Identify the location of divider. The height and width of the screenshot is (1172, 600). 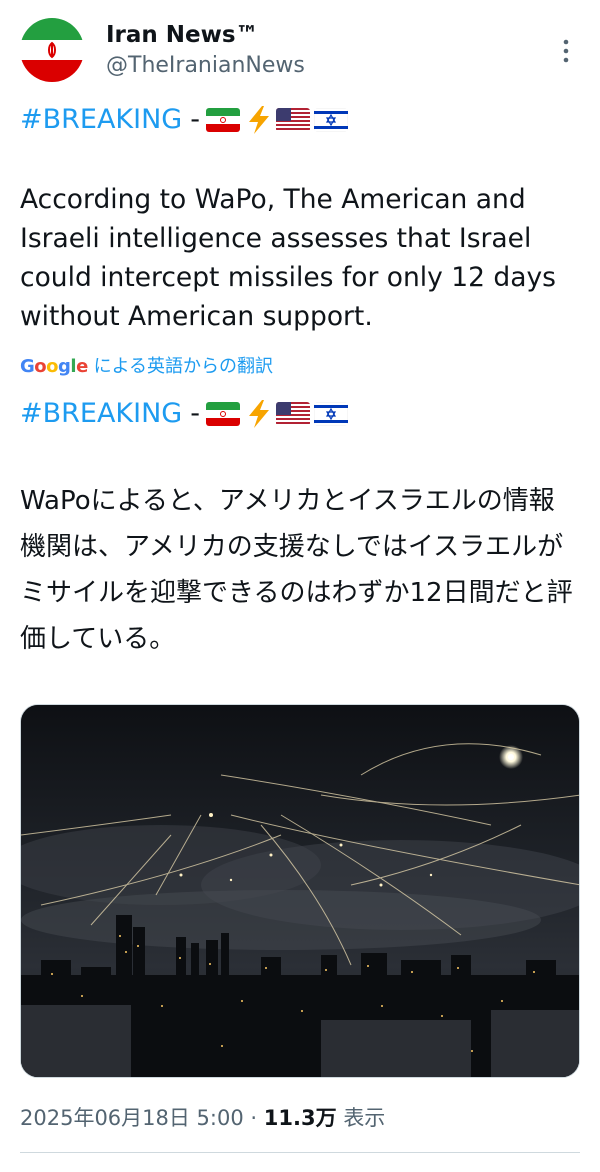
(300, 1152).